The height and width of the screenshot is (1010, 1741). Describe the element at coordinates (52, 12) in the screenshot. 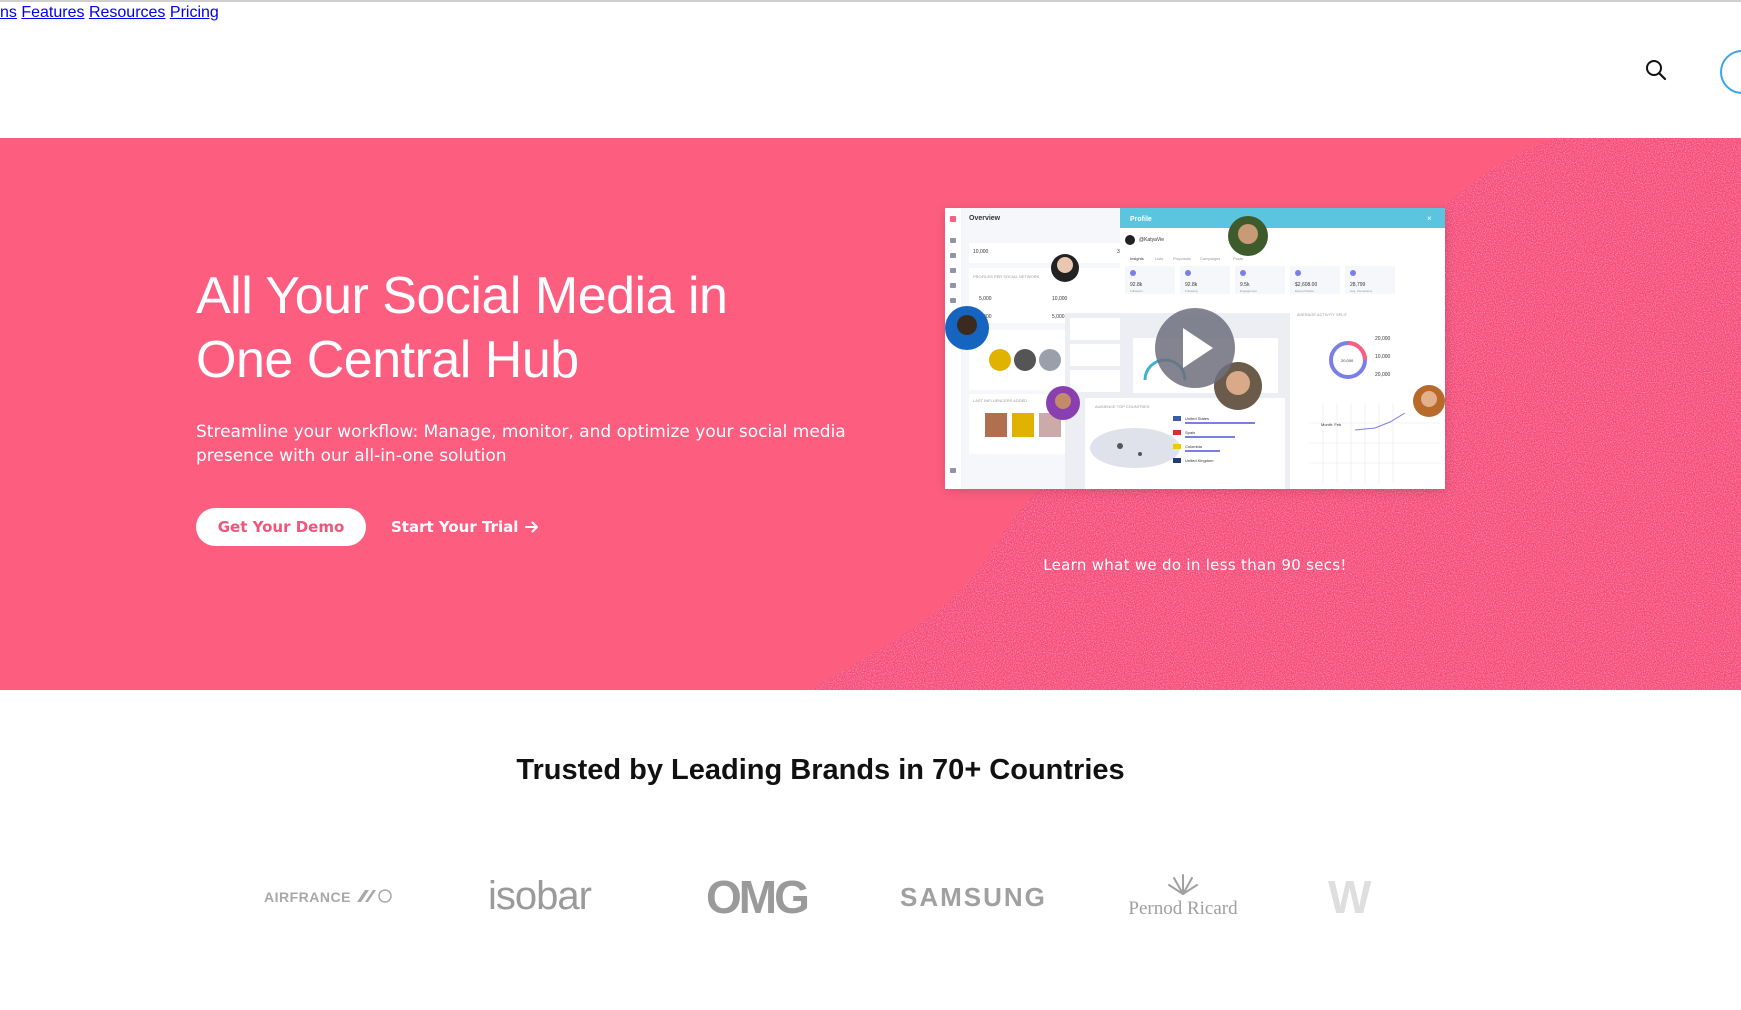

I see `nav-item-features: Features` at that location.